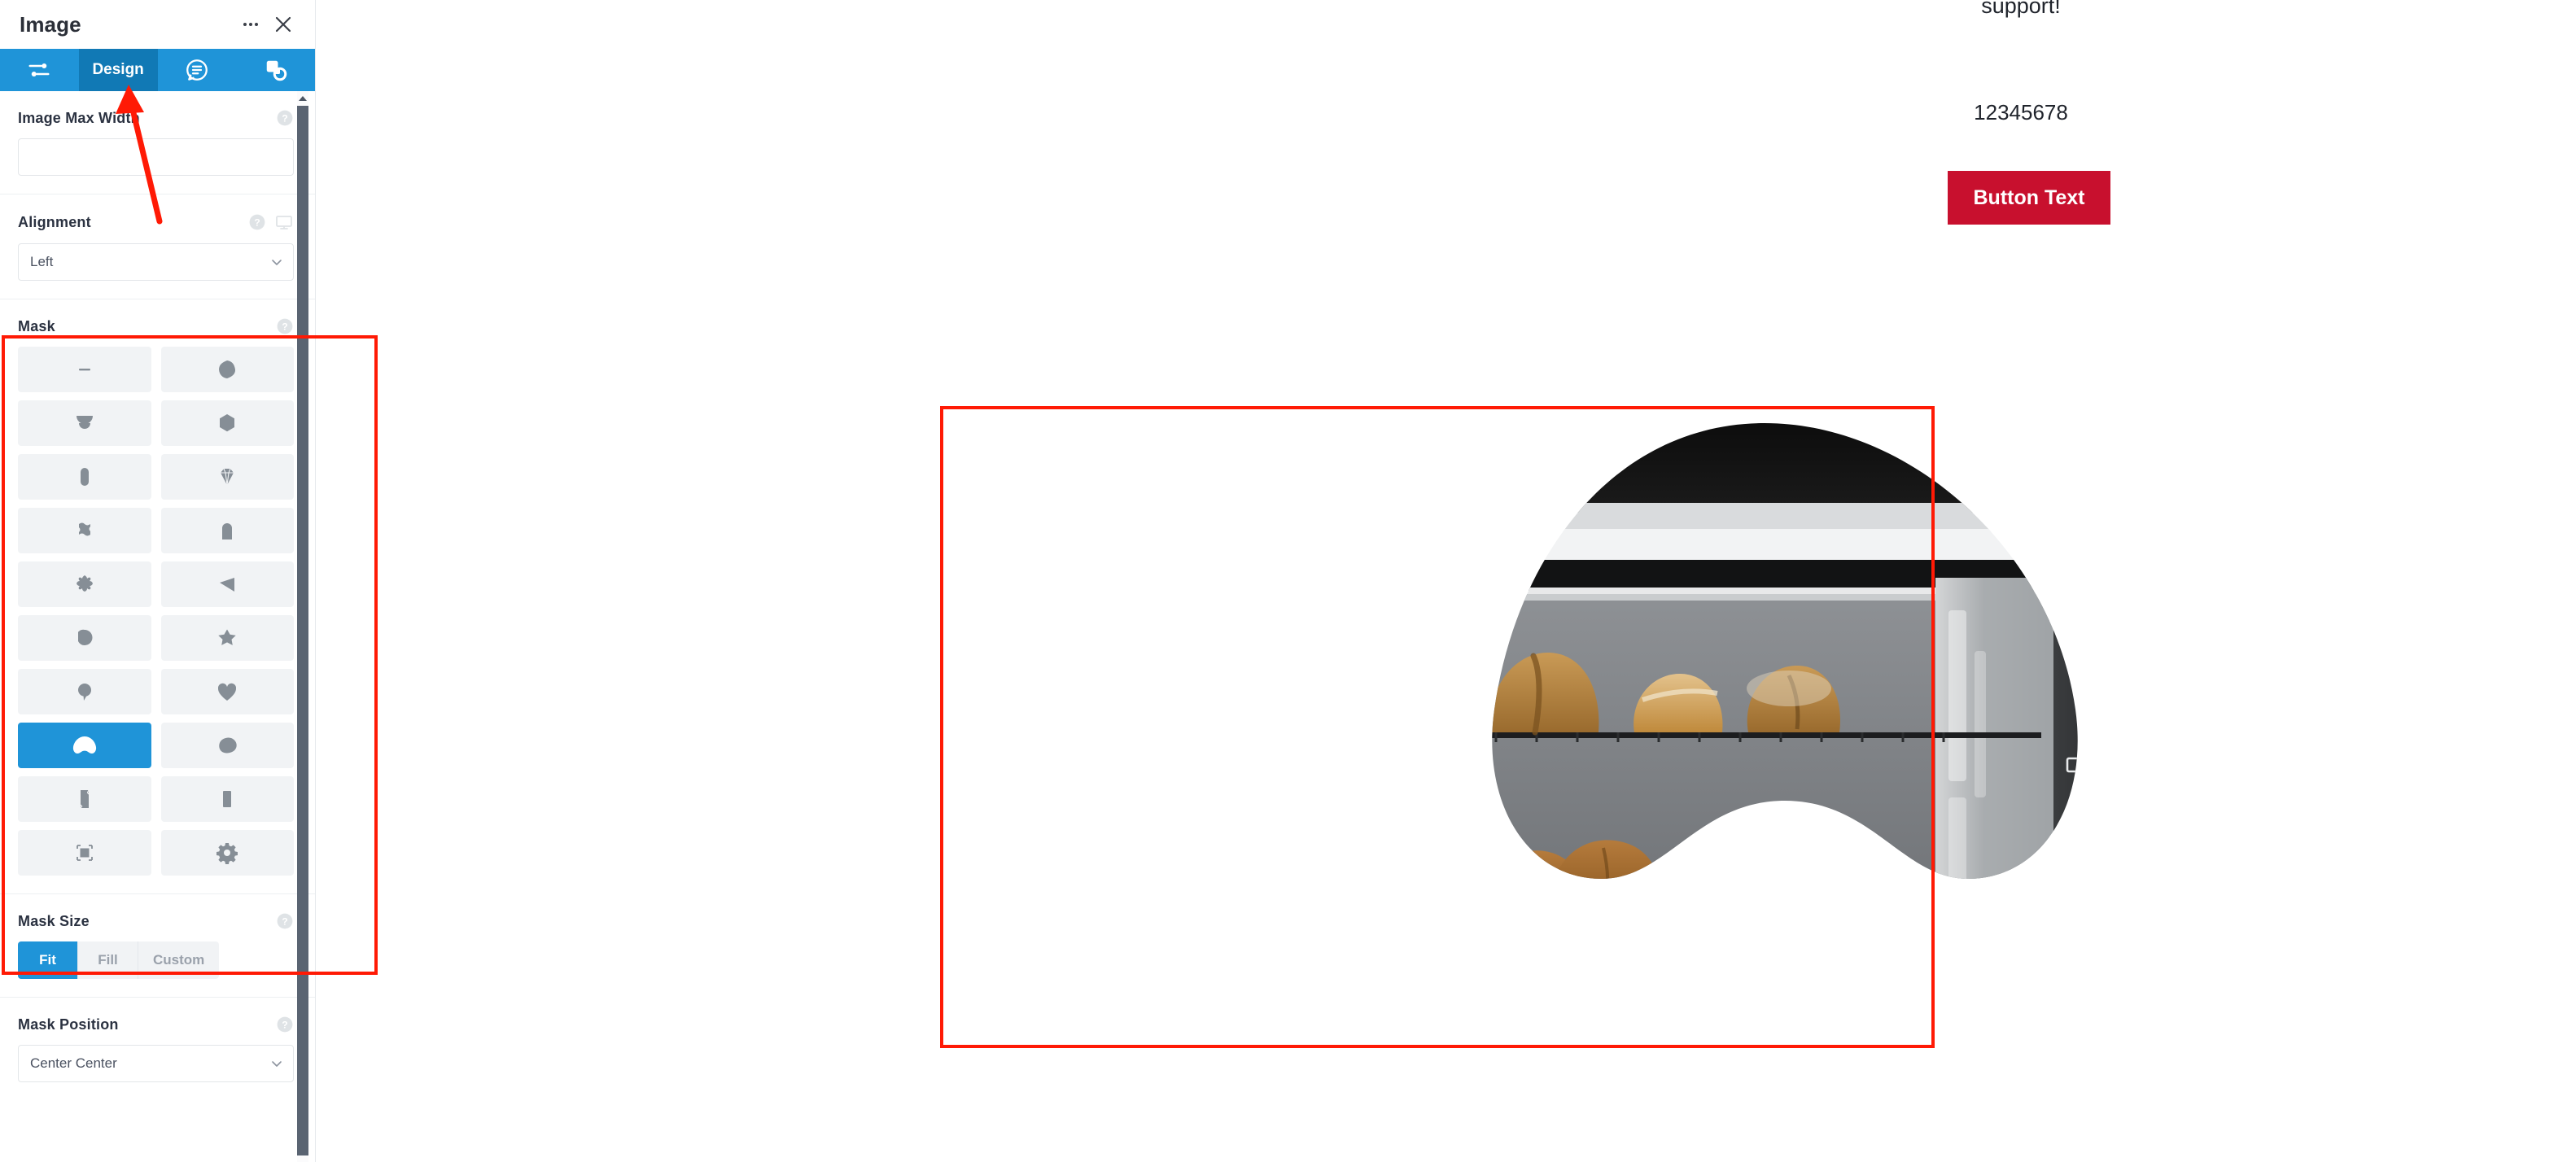  Describe the element at coordinates (84, 369) in the screenshot. I see `mask-option-none` at that location.